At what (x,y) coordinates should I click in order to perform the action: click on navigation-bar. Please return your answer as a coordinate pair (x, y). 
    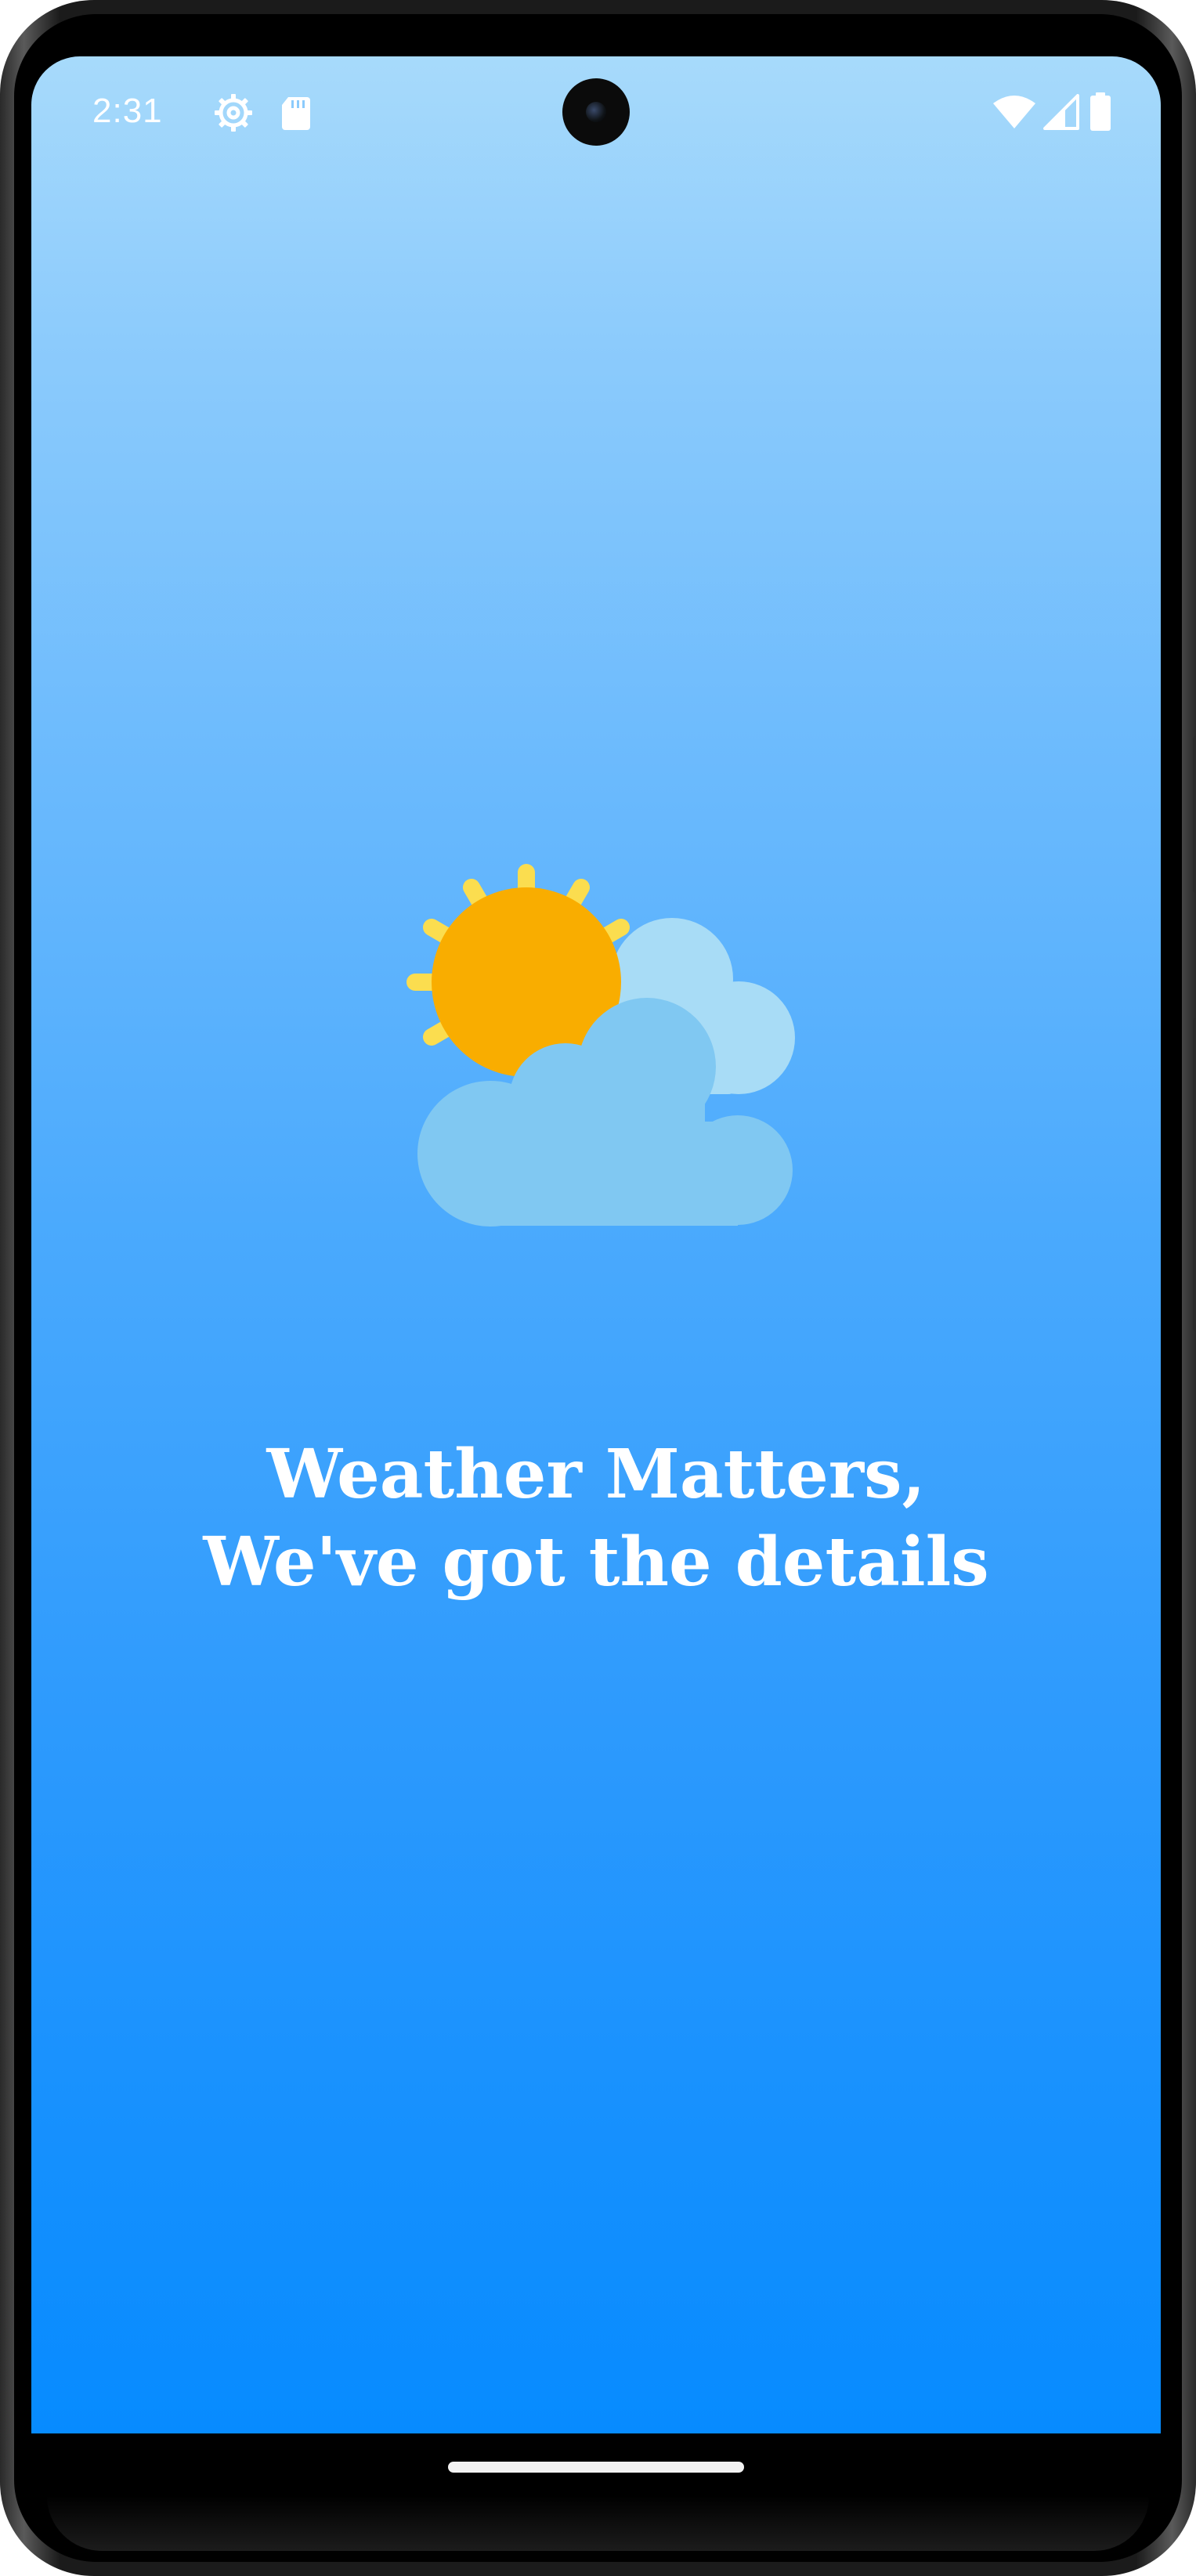
    Looking at the image, I should click on (596, 2464).